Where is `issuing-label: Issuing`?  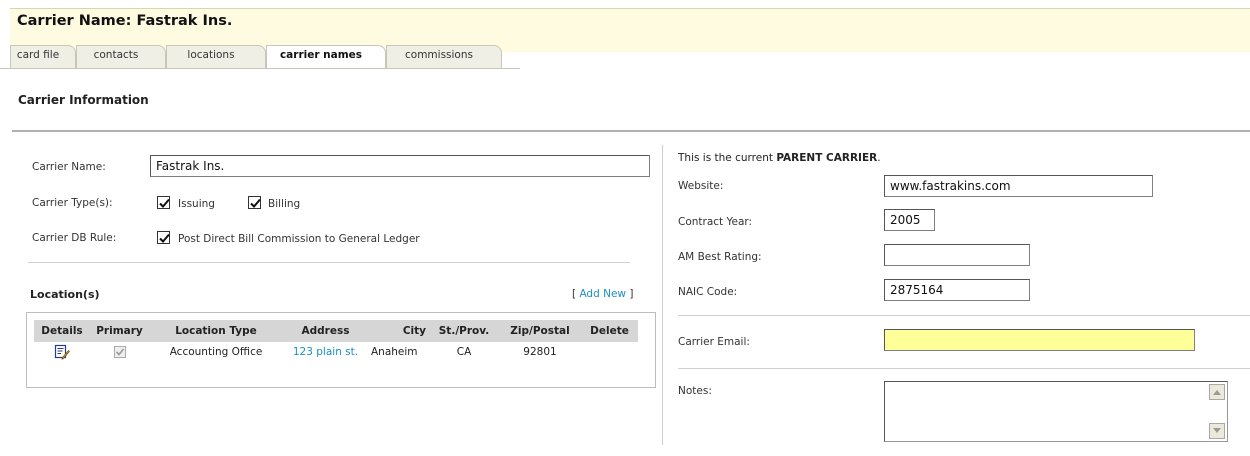 issuing-label: Issuing is located at coordinates (196, 204).